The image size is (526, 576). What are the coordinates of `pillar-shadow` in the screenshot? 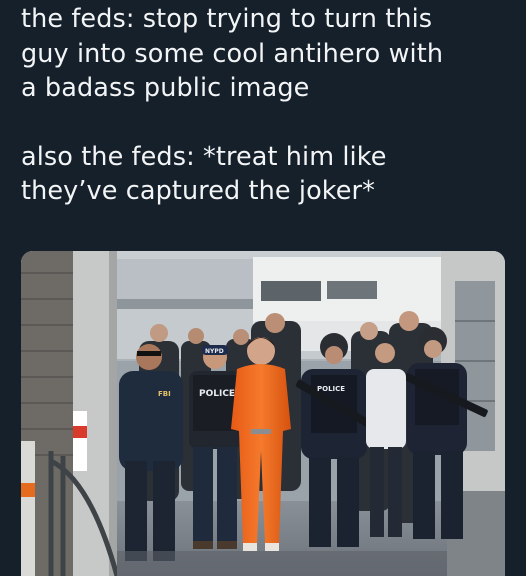 It's located at (113, 413).